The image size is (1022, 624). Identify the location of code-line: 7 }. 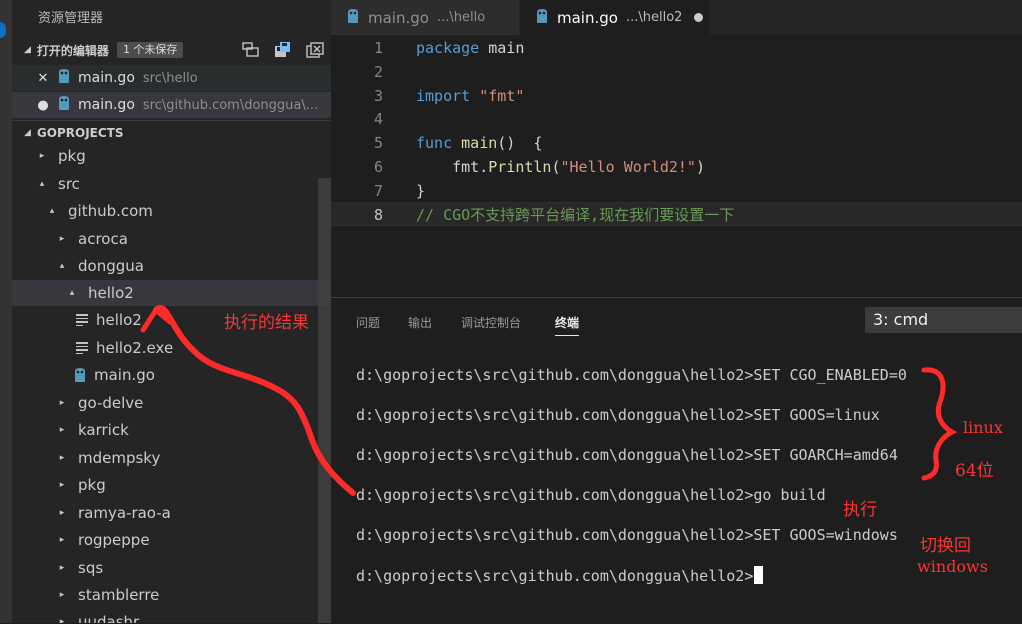
(676, 191).